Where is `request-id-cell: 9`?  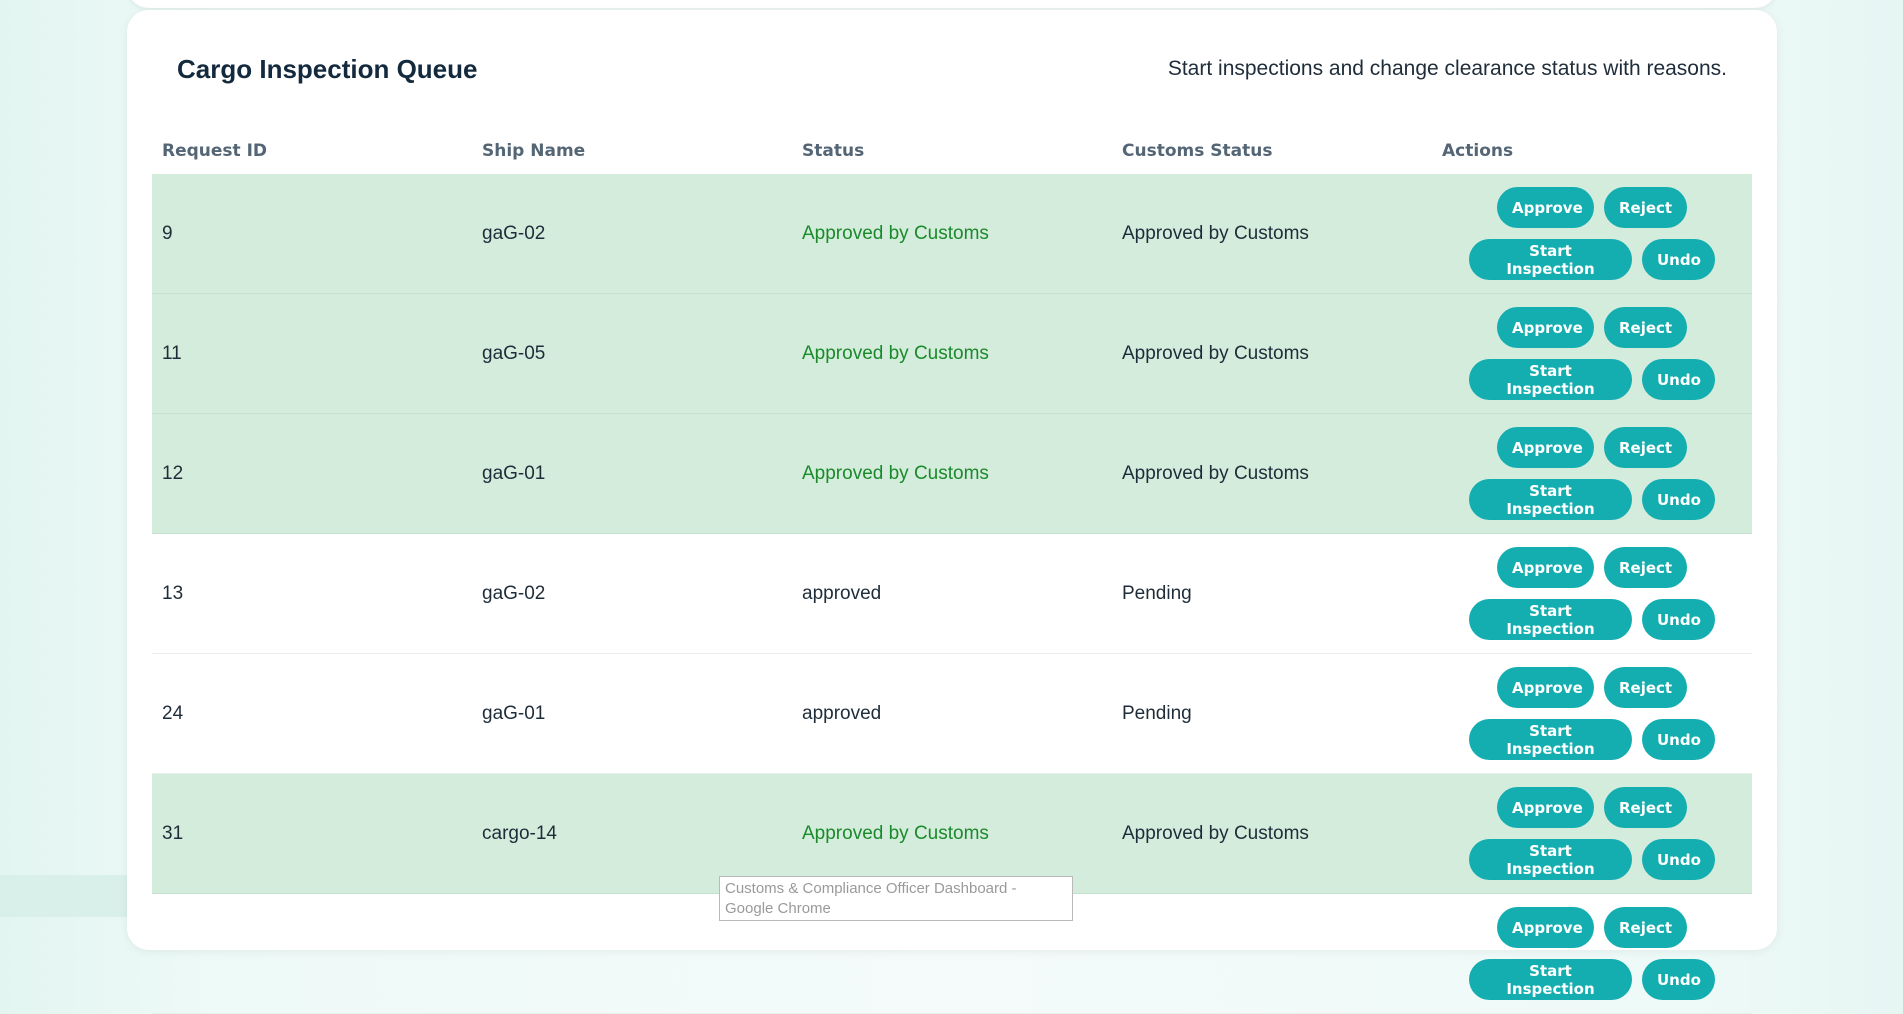 request-id-cell: 9 is located at coordinates (312, 234).